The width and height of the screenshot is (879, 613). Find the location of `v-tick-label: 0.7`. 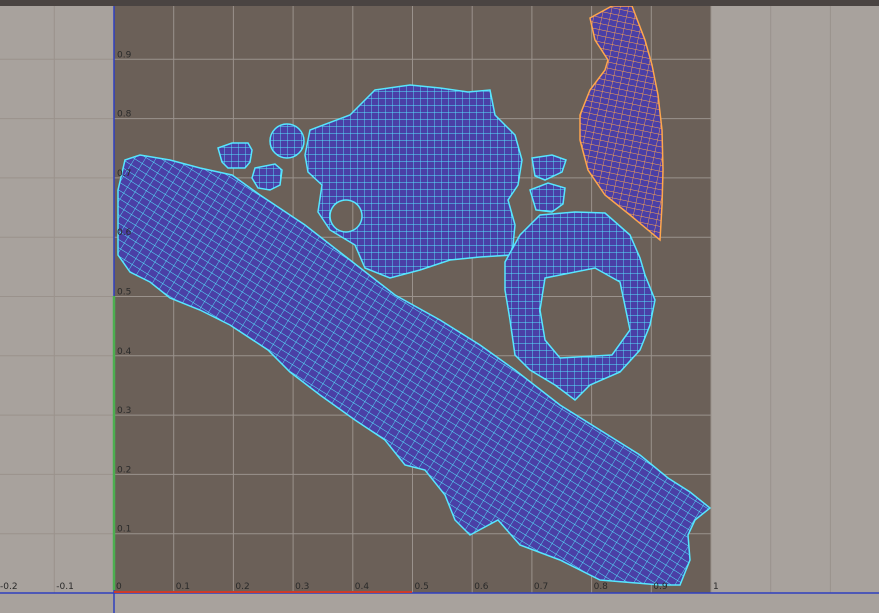

v-tick-label: 0.7 is located at coordinates (124, 174).